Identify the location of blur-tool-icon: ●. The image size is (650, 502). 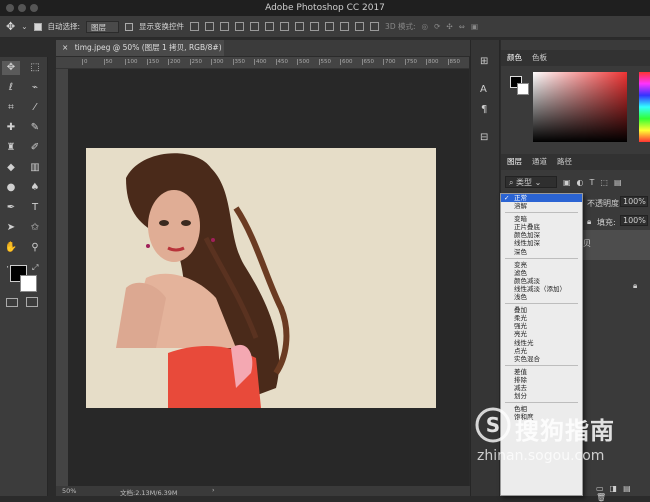
(11, 188).